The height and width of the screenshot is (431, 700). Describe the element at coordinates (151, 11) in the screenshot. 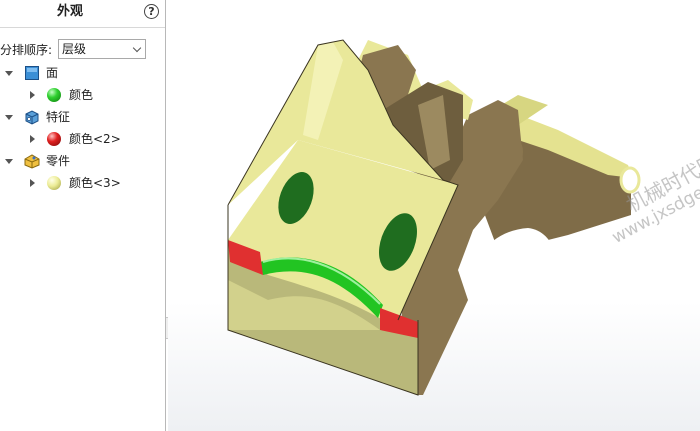

I see `help-button: ?` at that location.